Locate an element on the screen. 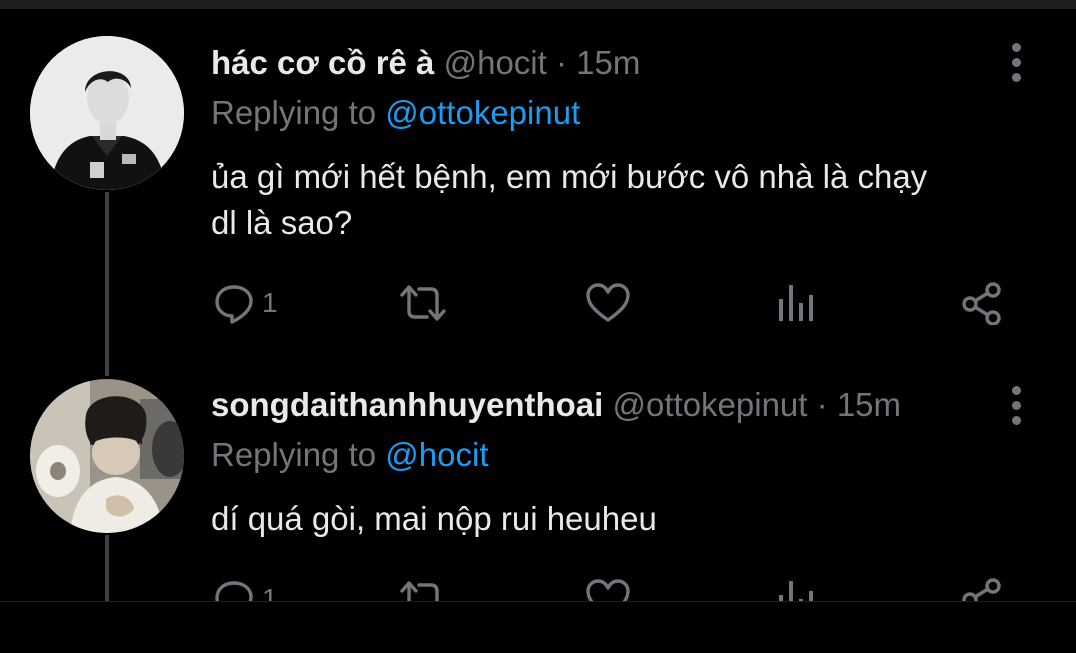 The image size is (1076, 653). tweet-text: dí quá gòi, mai nộp rui heuheu is located at coordinates (621, 519).